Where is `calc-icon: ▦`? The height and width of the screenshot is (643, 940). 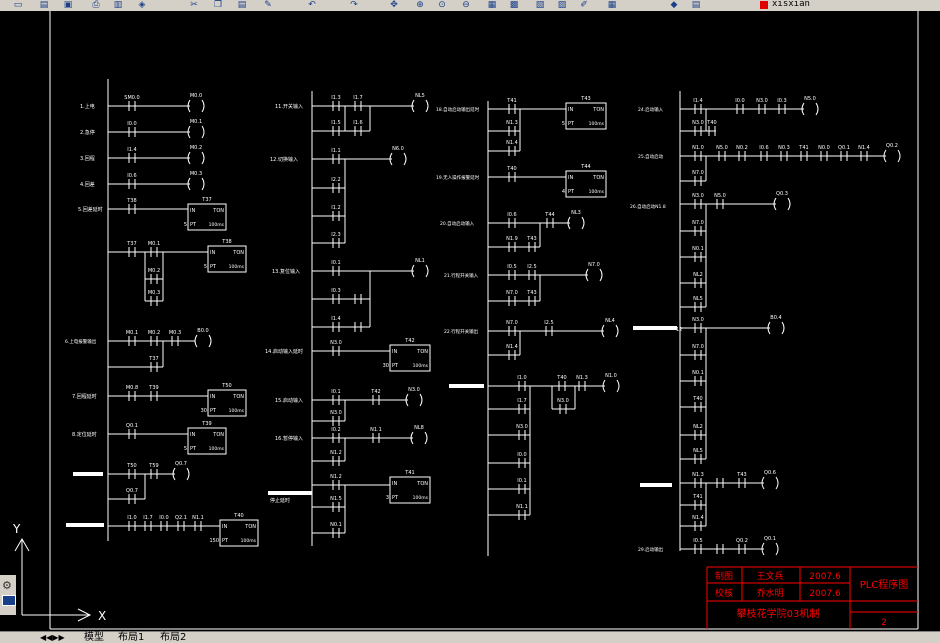 calc-icon: ▦ is located at coordinates (612, 5).